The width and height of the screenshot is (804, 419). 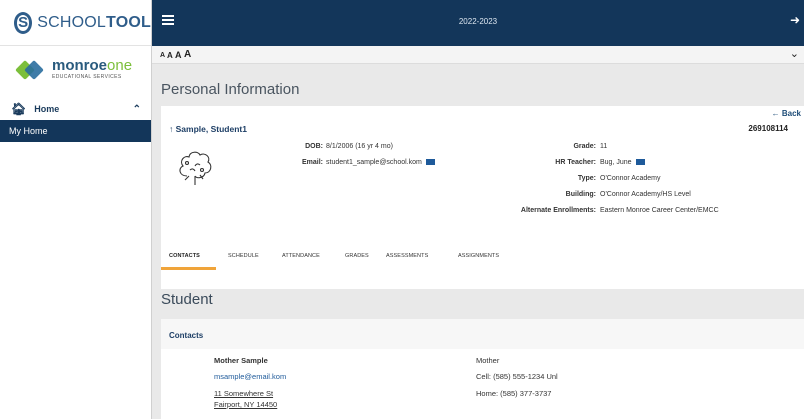 I want to click on contact-name: Mother Sample, so click(x=241, y=360).